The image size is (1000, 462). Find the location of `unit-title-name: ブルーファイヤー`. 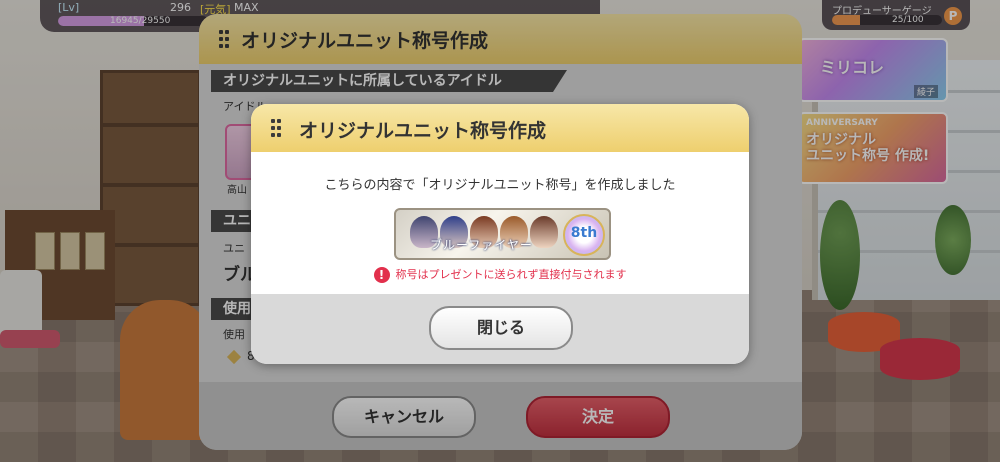

unit-title-name: ブルーファイヤー is located at coordinates (481, 245).